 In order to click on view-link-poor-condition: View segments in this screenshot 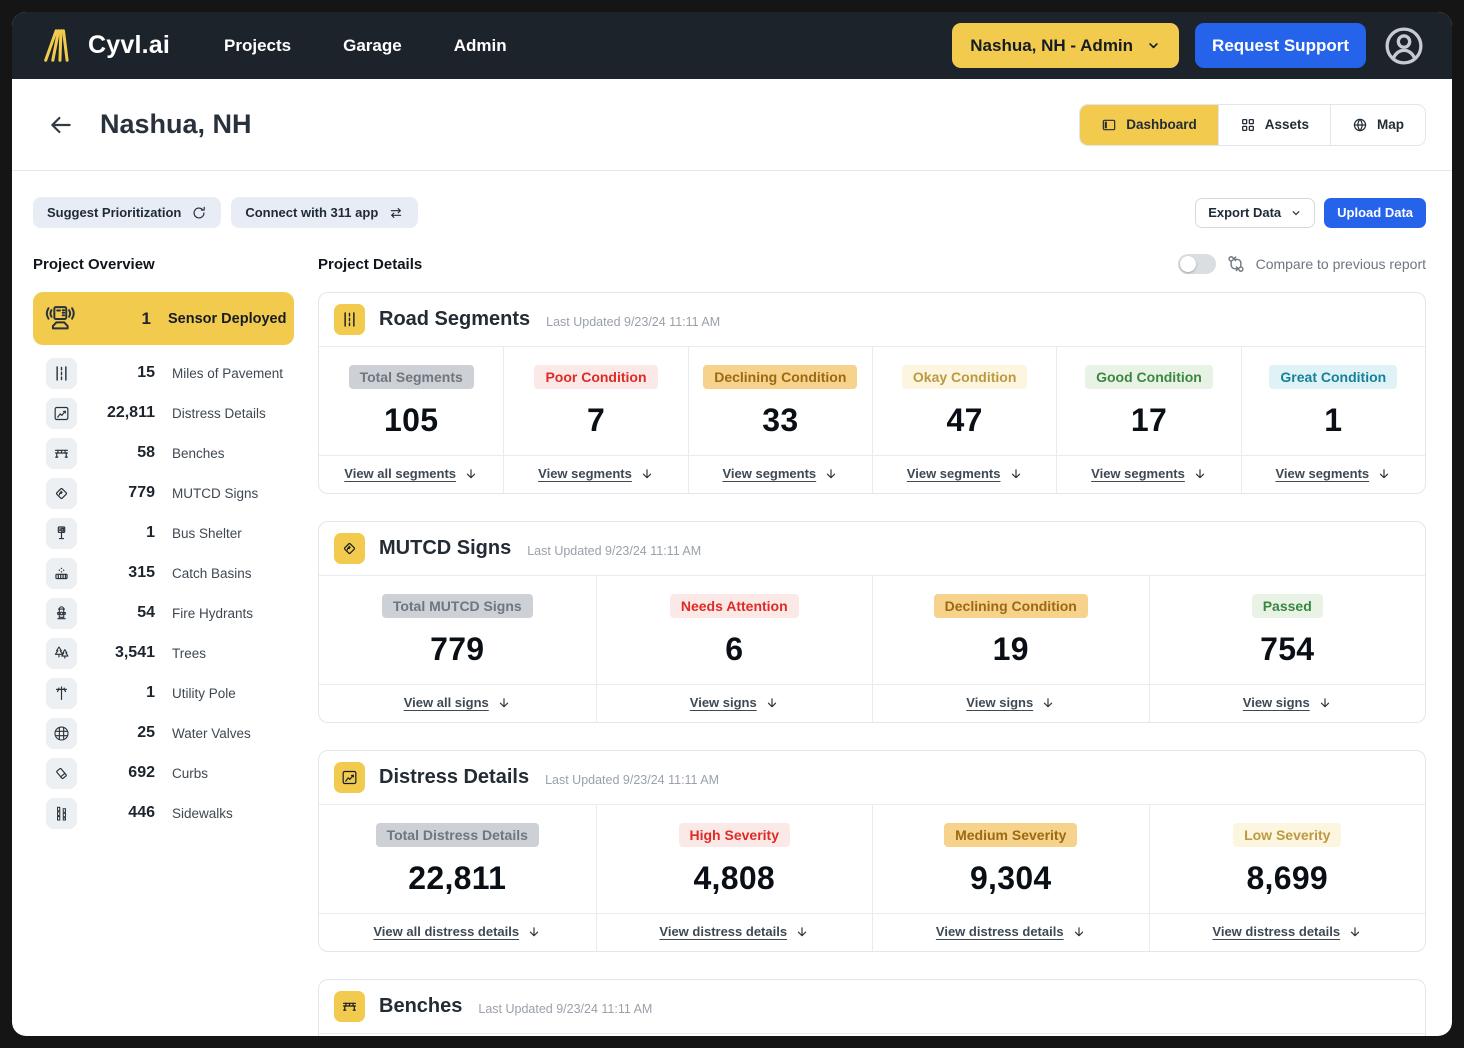, I will do `click(585, 473)`.